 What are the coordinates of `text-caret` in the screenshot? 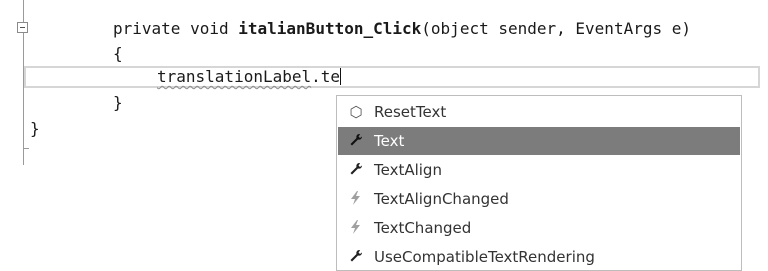 It's located at (341, 76).